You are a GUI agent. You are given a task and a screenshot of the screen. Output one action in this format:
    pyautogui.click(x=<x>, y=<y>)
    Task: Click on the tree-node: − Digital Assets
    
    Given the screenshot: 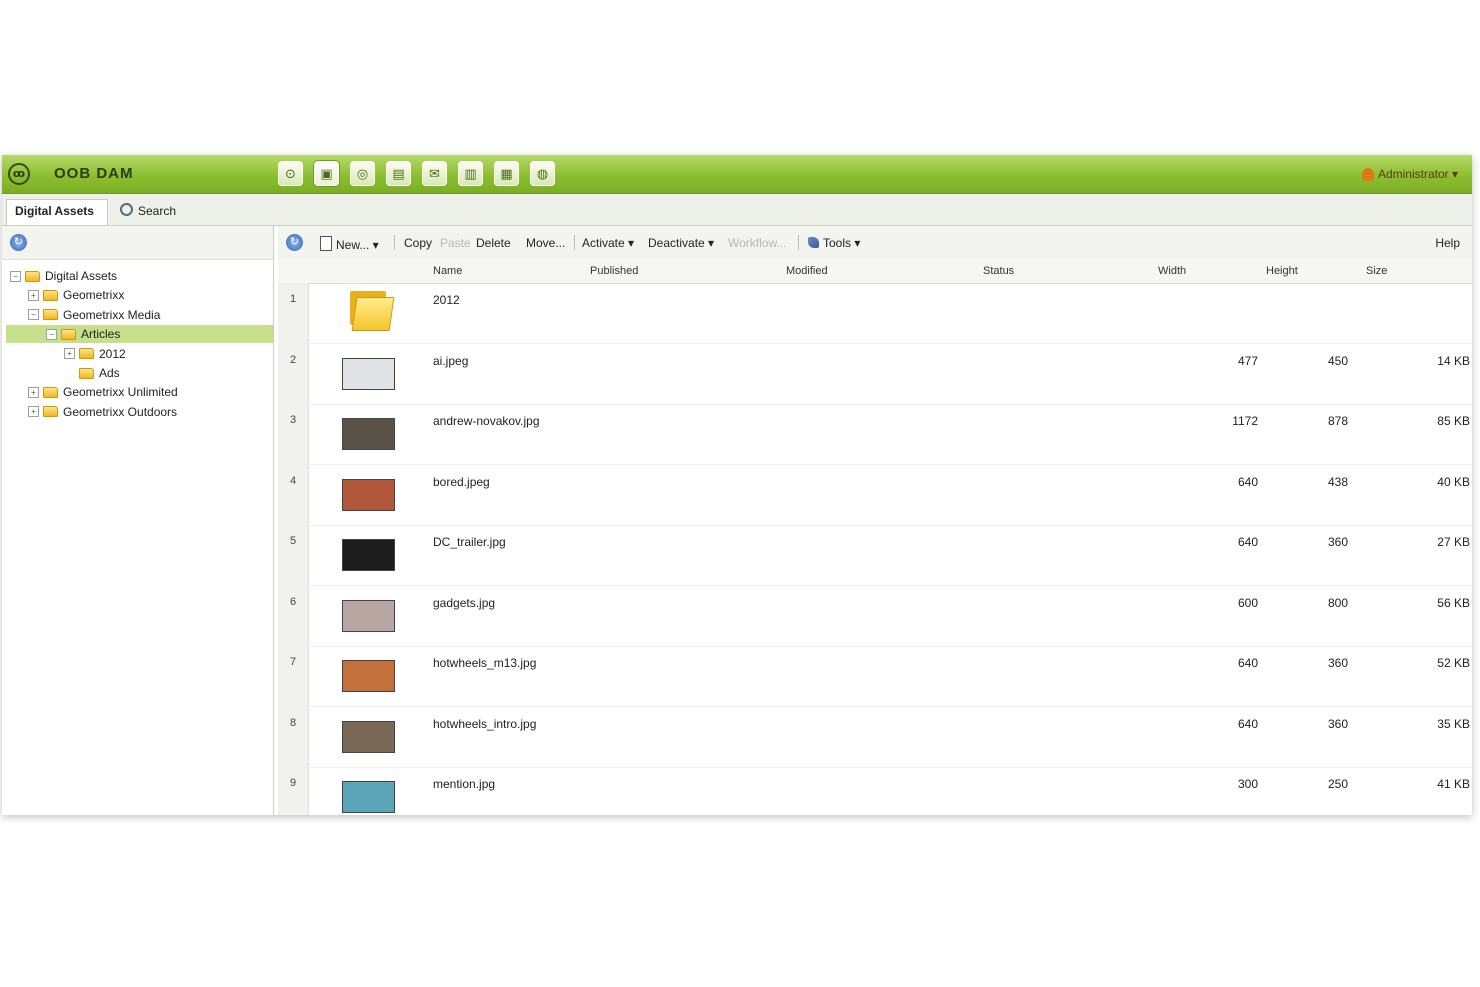 What is the action you would take?
    pyautogui.click(x=63, y=276)
    